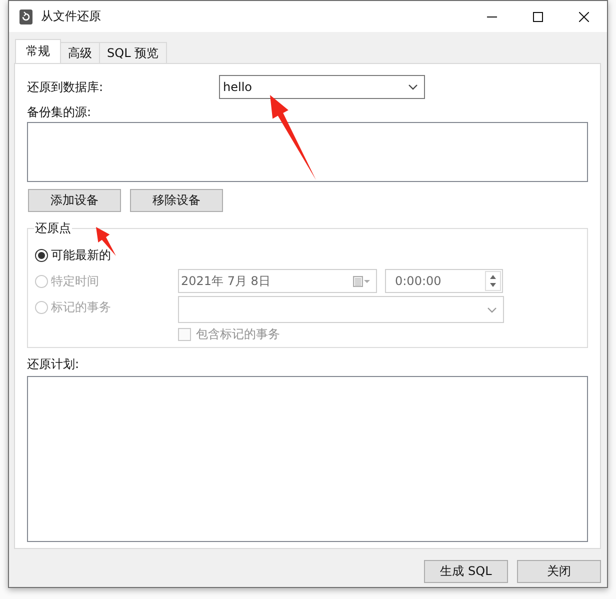  I want to click on dialog-button: 关闭, so click(559, 571).